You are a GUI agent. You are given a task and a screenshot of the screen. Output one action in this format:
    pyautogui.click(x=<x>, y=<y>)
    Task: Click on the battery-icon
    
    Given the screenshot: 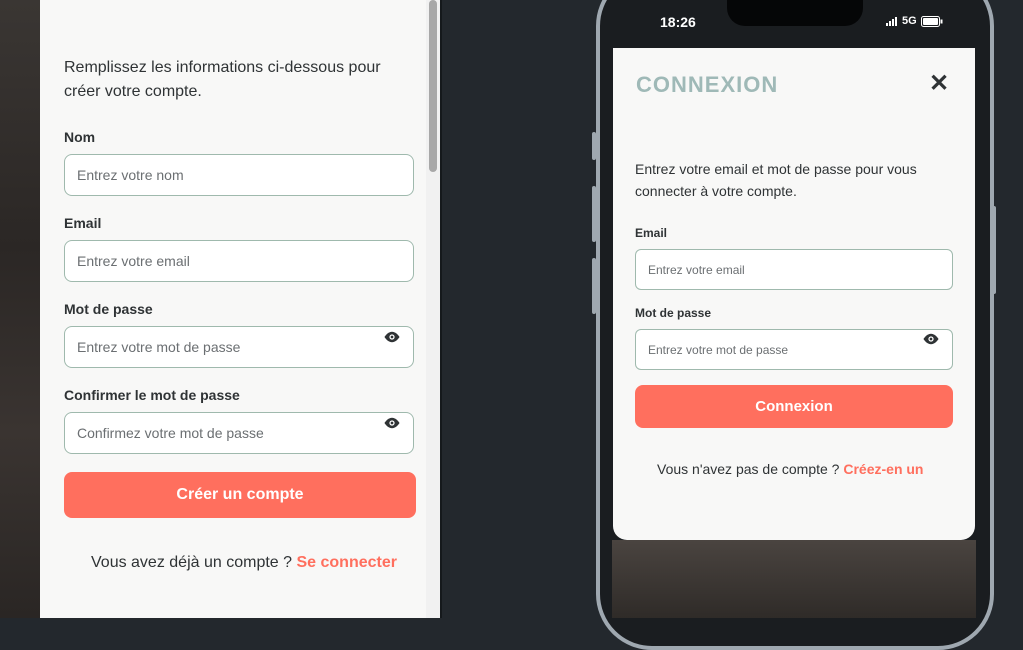 What is the action you would take?
    pyautogui.click(x=931, y=21)
    